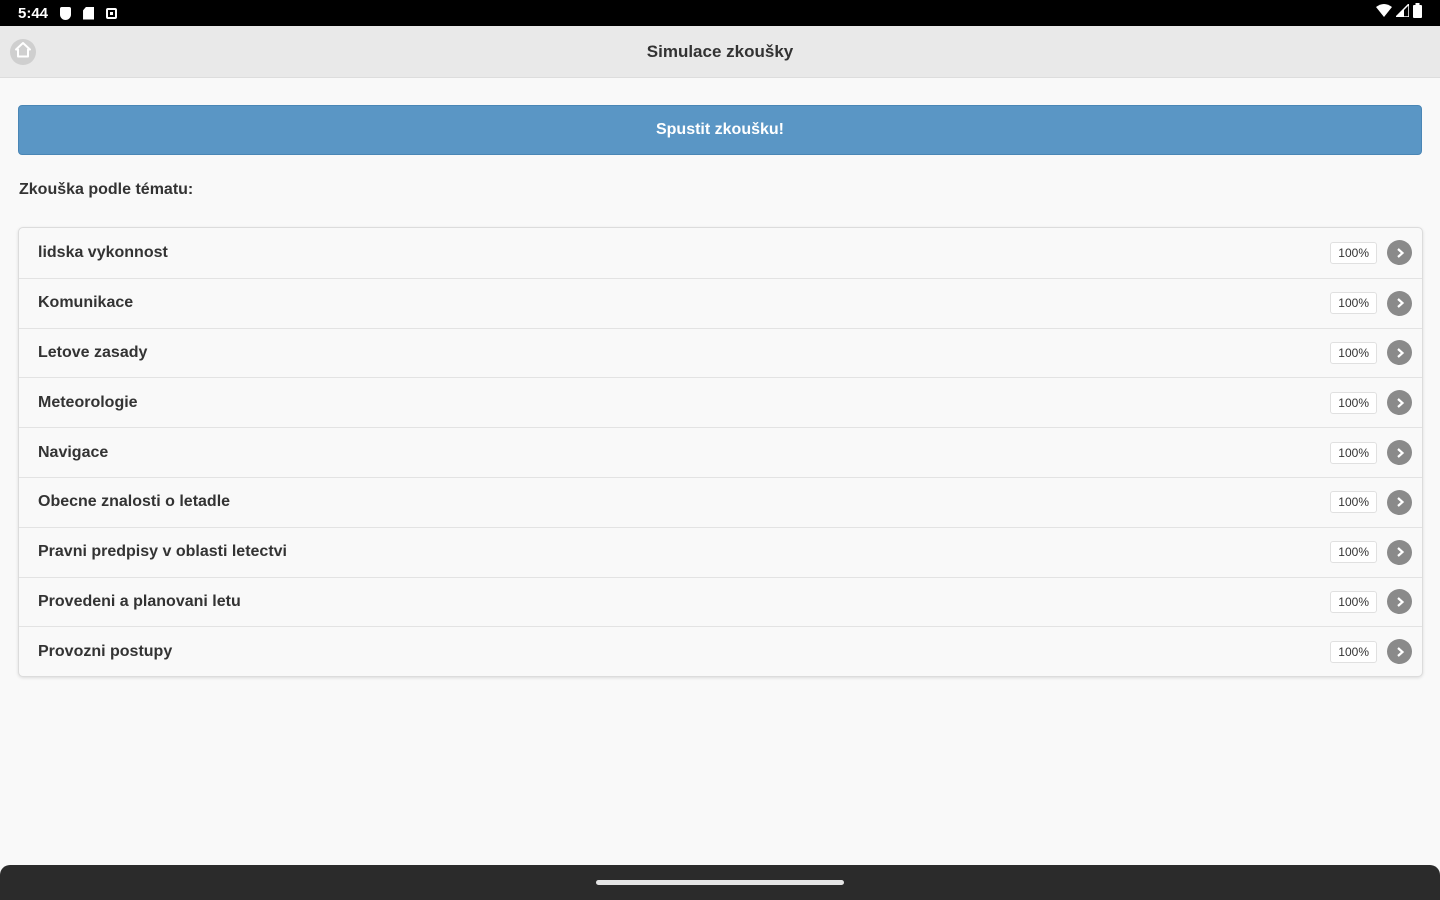 This screenshot has height=900, width=1440. What do you see at coordinates (720, 130) in the screenshot?
I see `start-exam-button: Spustit zkoušku!` at bounding box center [720, 130].